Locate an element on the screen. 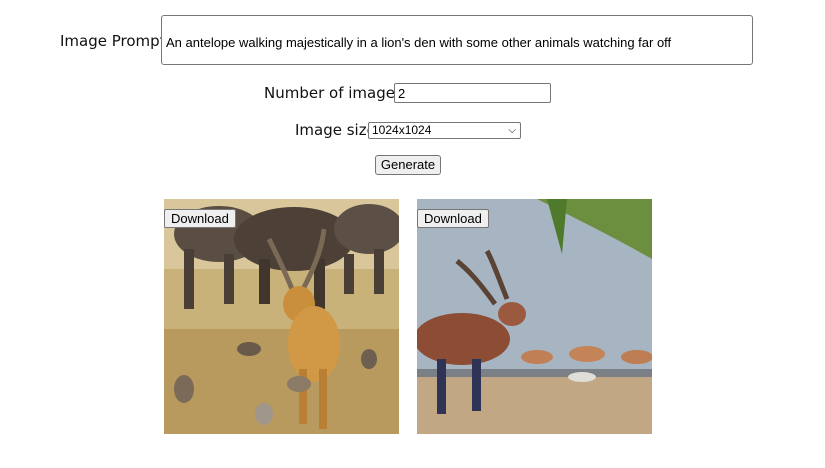  result-image-2: Download is located at coordinates (534, 316).